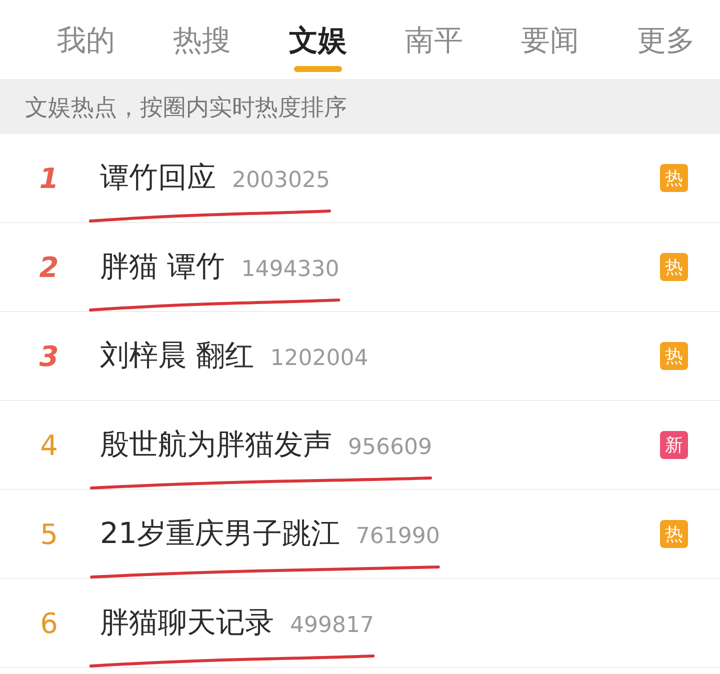  Describe the element at coordinates (177, 355) in the screenshot. I see `item-title: 刘梓晨 翻红` at that location.